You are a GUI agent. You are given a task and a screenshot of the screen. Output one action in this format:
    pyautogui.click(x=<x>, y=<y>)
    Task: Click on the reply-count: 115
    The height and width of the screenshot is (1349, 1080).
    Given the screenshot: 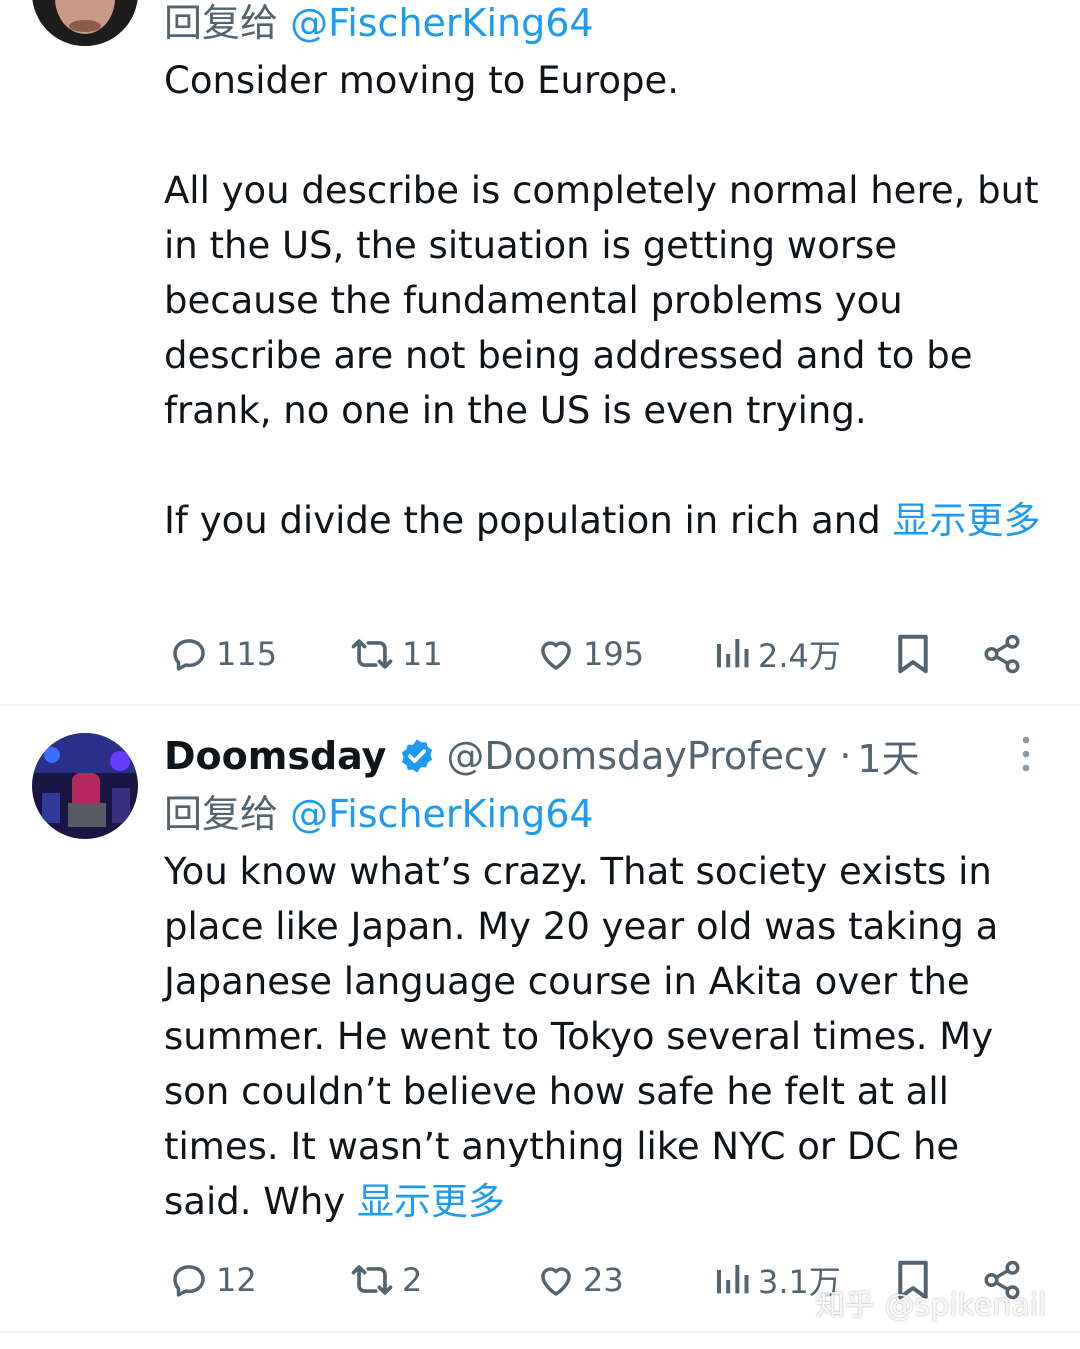 What is the action you would take?
    pyautogui.click(x=247, y=654)
    